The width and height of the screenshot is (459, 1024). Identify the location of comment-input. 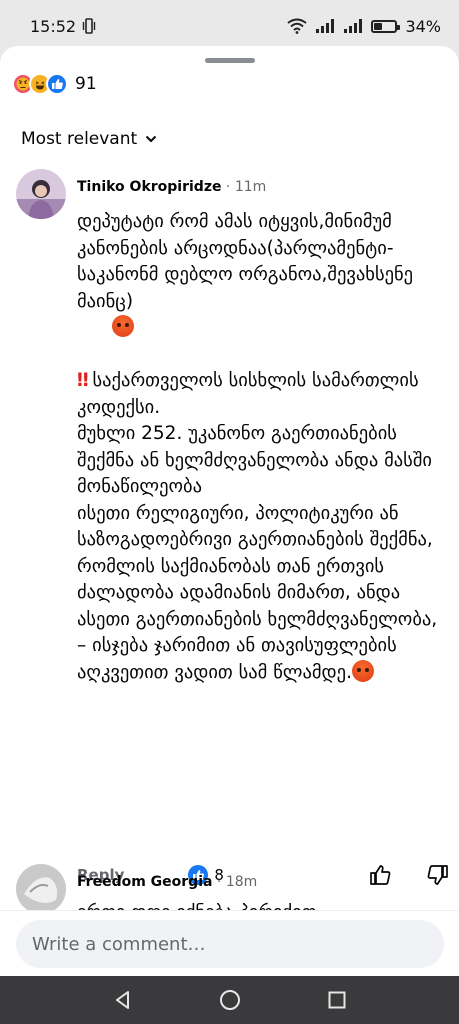
(230, 944).